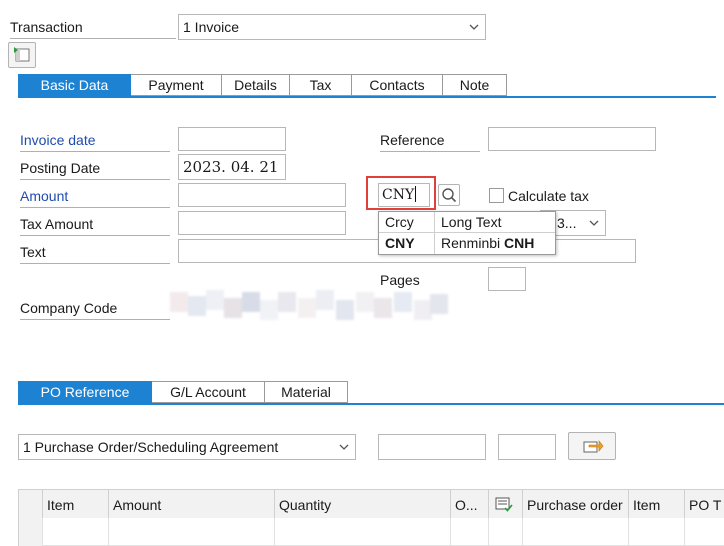 The height and width of the screenshot is (546, 724). Describe the element at coordinates (371, 404) in the screenshot. I see `po-tab-underline` at that location.